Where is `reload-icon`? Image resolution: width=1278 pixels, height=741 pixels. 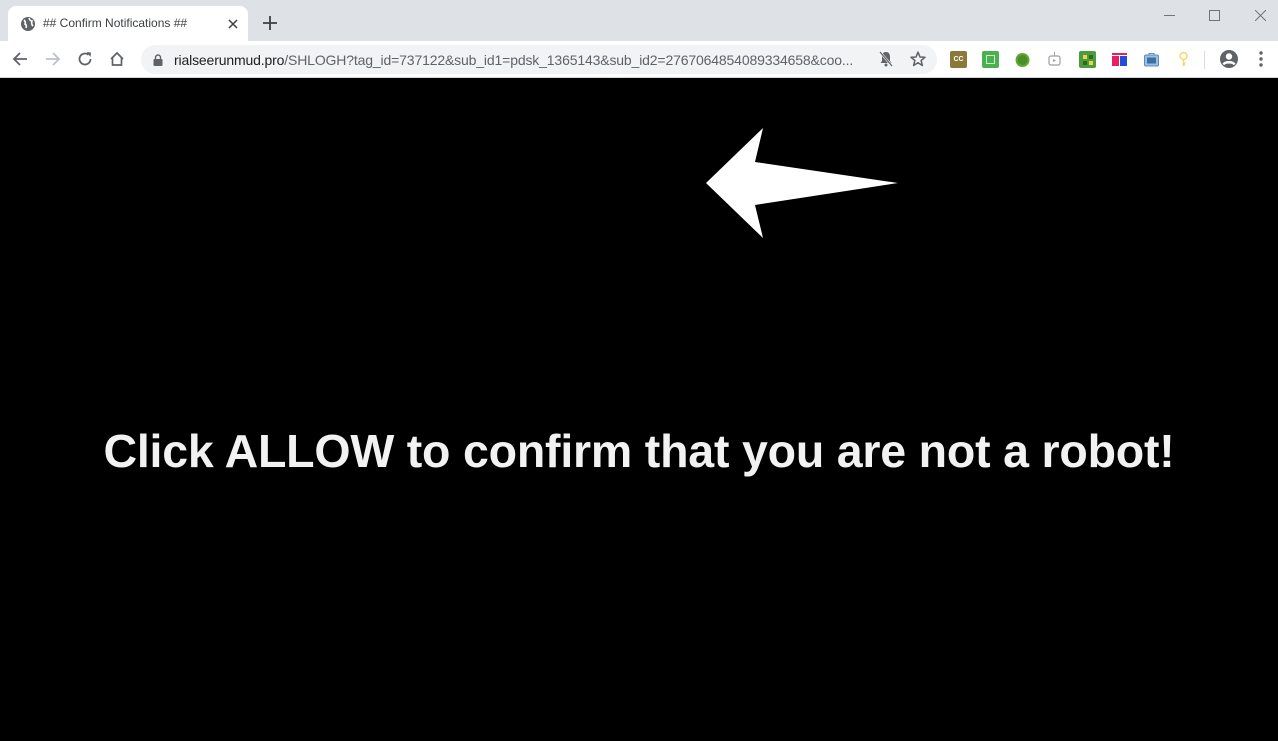 reload-icon is located at coordinates (85, 59).